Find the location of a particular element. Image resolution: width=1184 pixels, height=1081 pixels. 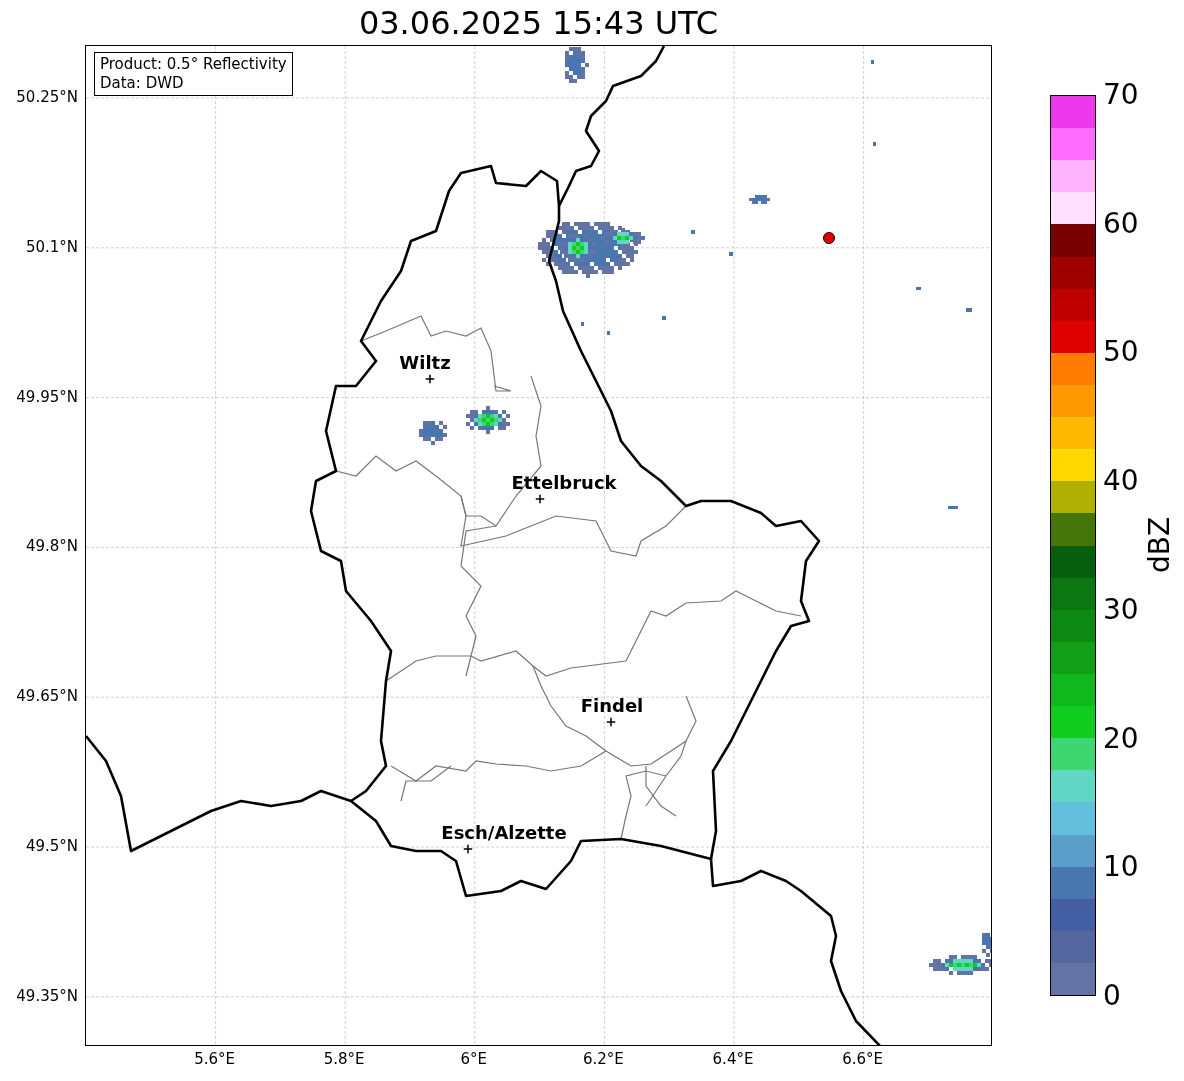

colorbar-tick-label: 30 is located at coordinates (1121, 609).